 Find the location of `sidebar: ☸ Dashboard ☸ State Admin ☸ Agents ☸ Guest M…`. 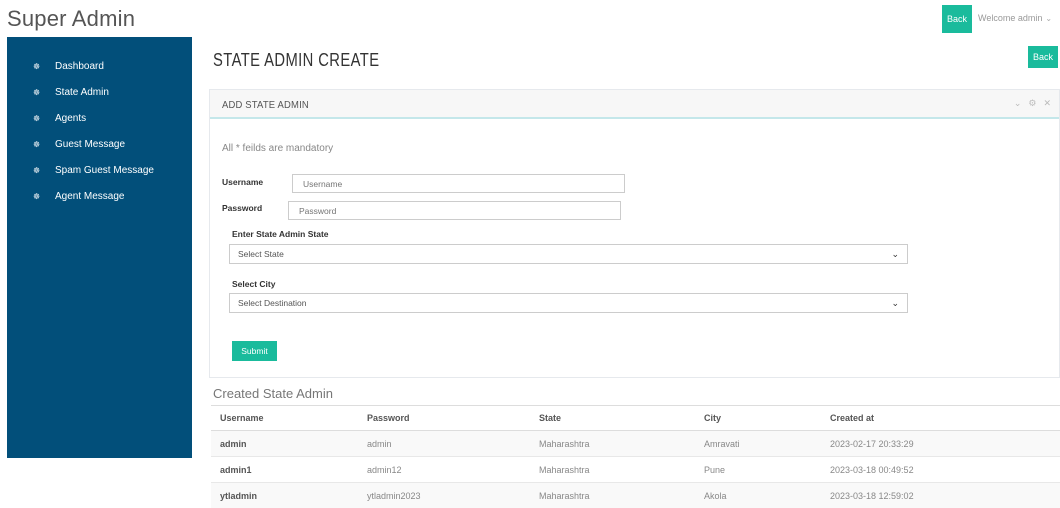

sidebar: ☸ Dashboard ☸ State Admin ☸ Agents ☸ Guest M… is located at coordinates (99, 247).